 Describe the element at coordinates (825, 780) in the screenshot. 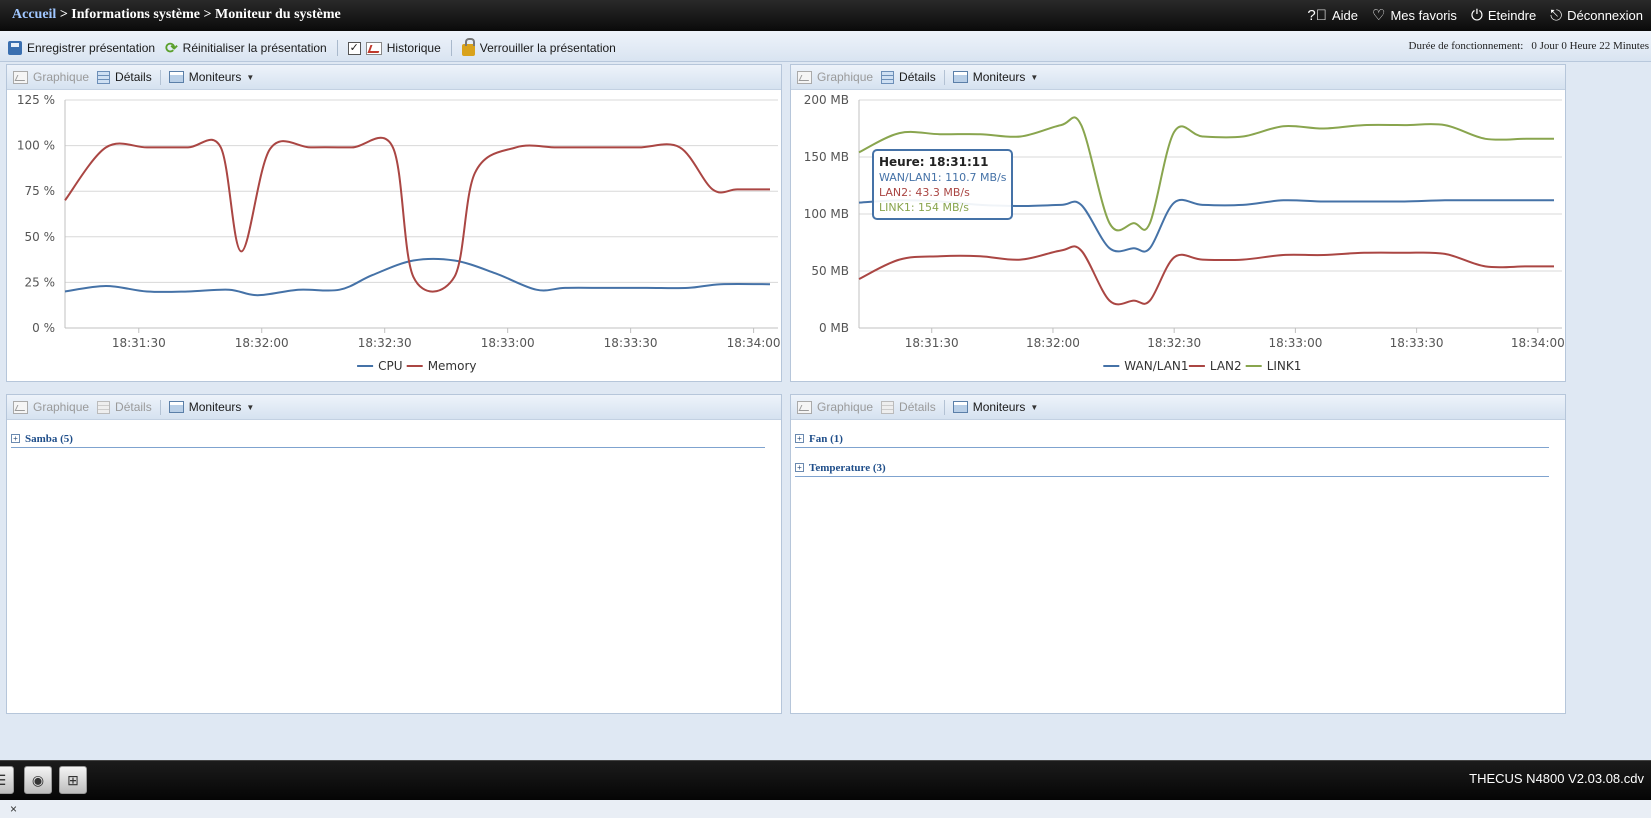

I see `taskbar: ☰ ◉ ⊞ THECUS N4800 V2.03.08.cdv` at that location.